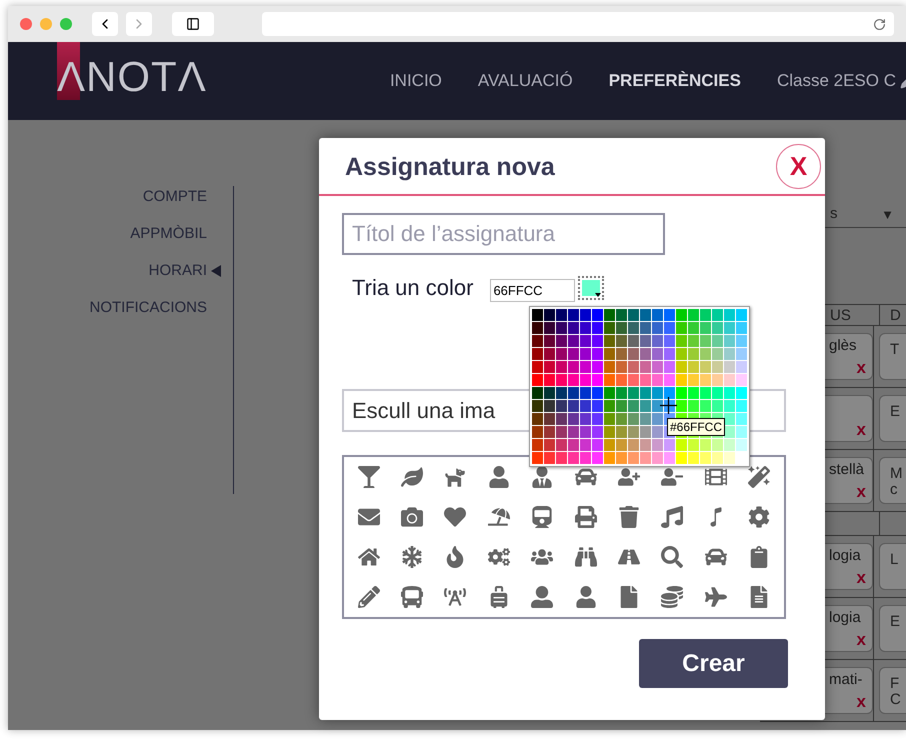 The width and height of the screenshot is (906, 742). I want to click on gears-icon, so click(499, 557).